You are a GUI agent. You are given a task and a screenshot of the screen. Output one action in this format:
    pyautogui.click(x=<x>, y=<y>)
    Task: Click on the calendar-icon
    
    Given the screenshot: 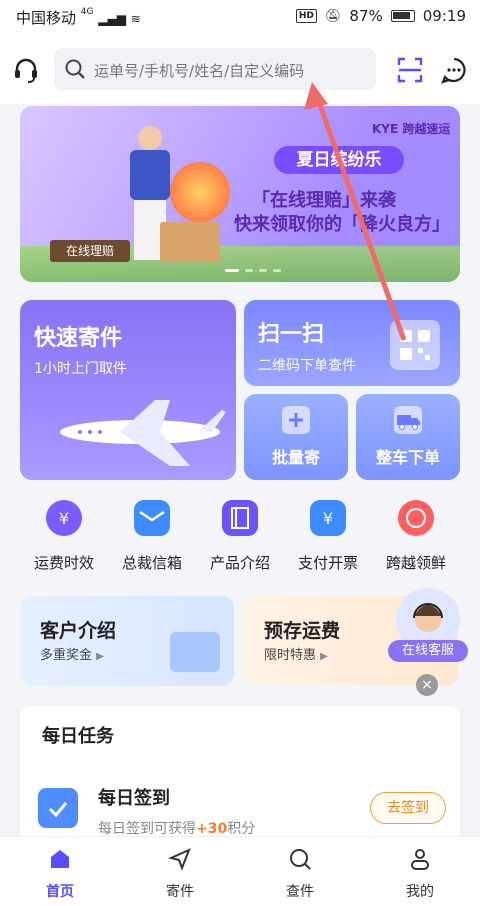 What is the action you would take?
    pyautogui.click(x=58, y=808)
    